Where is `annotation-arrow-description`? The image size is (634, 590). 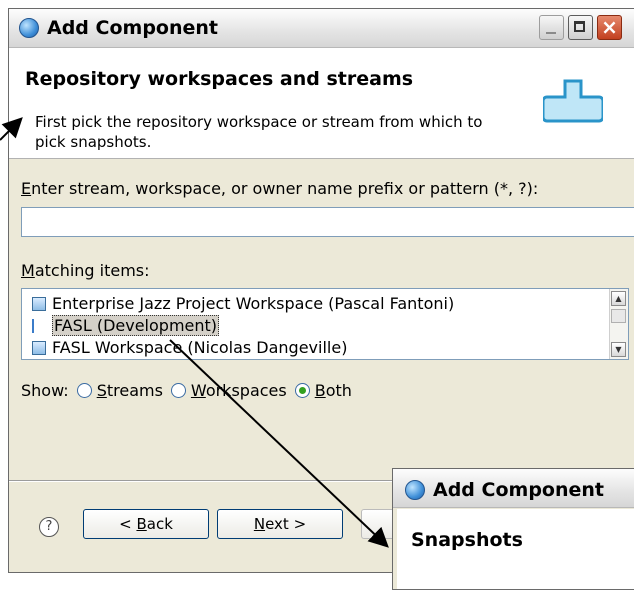 annotation-arrow-description is located at coordinates (11, 129).